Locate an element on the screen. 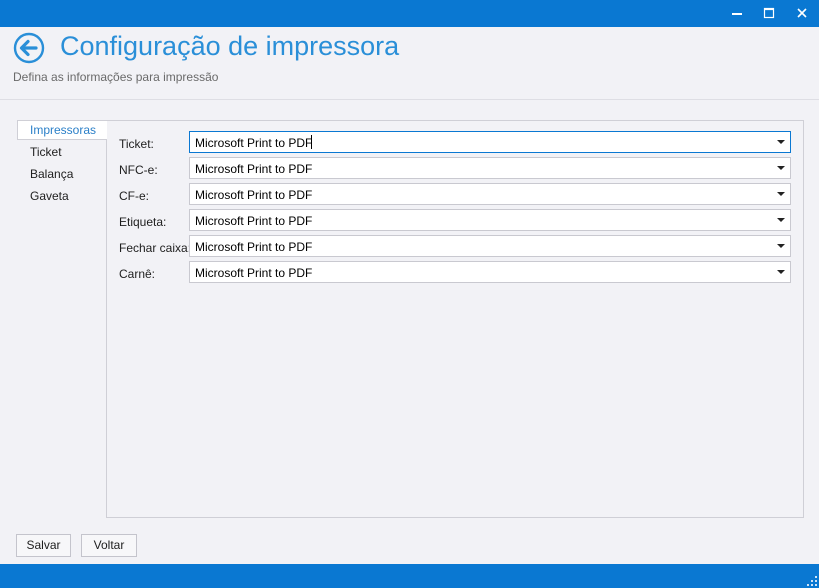  cfe-printer-select: Microsoft Print to PDF is located at coordinates (490, 194).